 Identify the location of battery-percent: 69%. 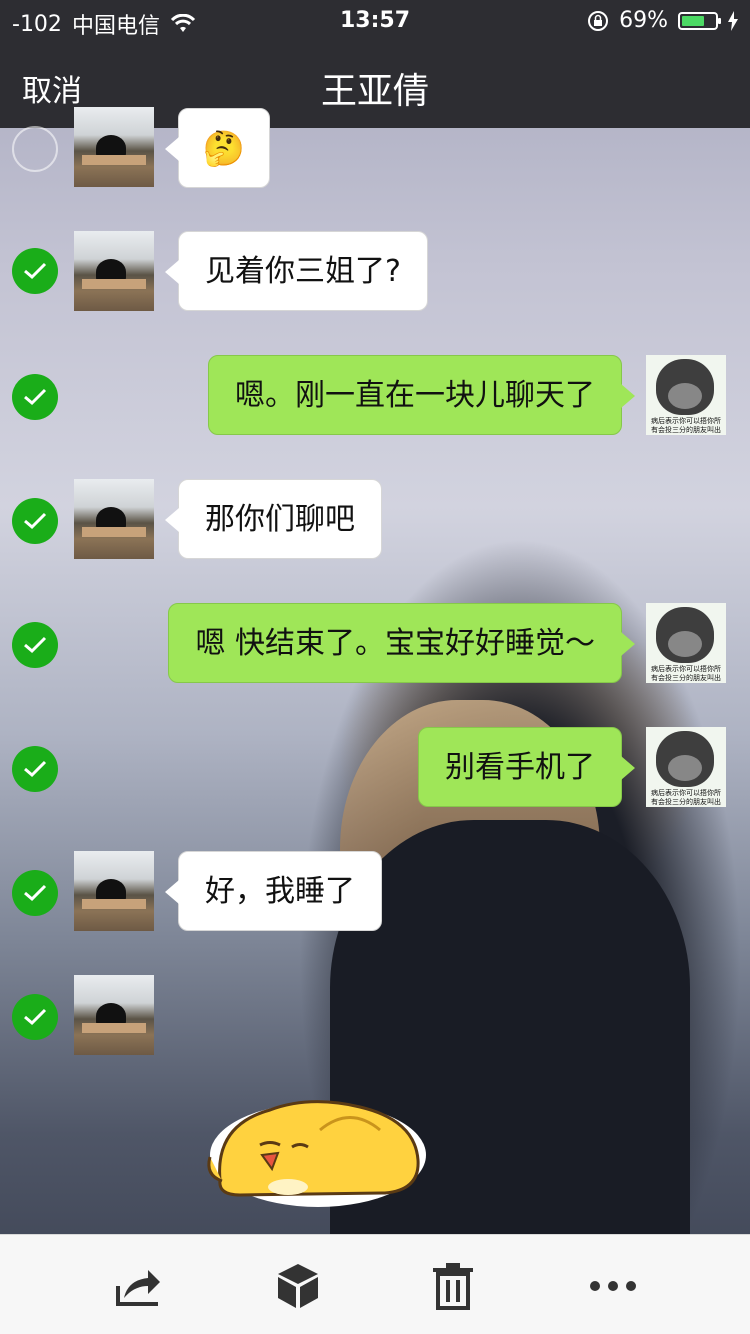
(643, 20).